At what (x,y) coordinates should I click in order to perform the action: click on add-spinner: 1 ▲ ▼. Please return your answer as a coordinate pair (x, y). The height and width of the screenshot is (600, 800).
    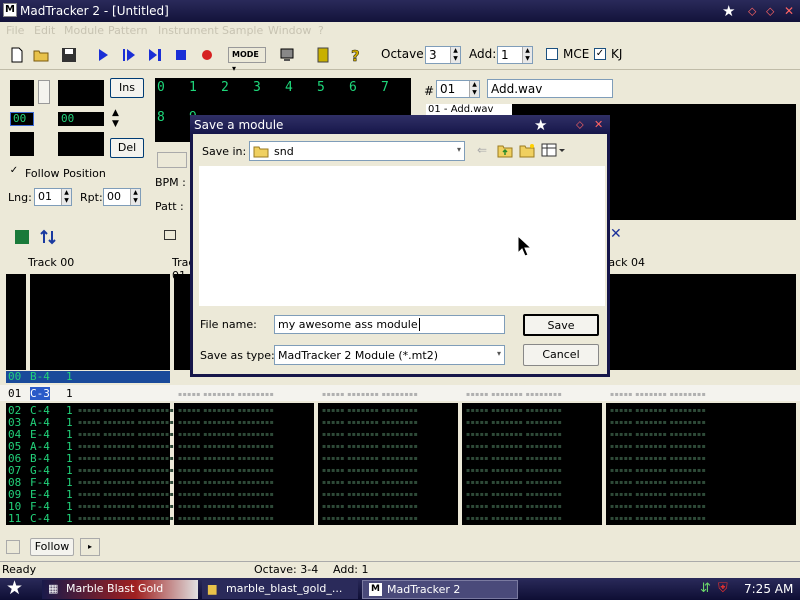
    Looking at the image, I should click on (515, 55).